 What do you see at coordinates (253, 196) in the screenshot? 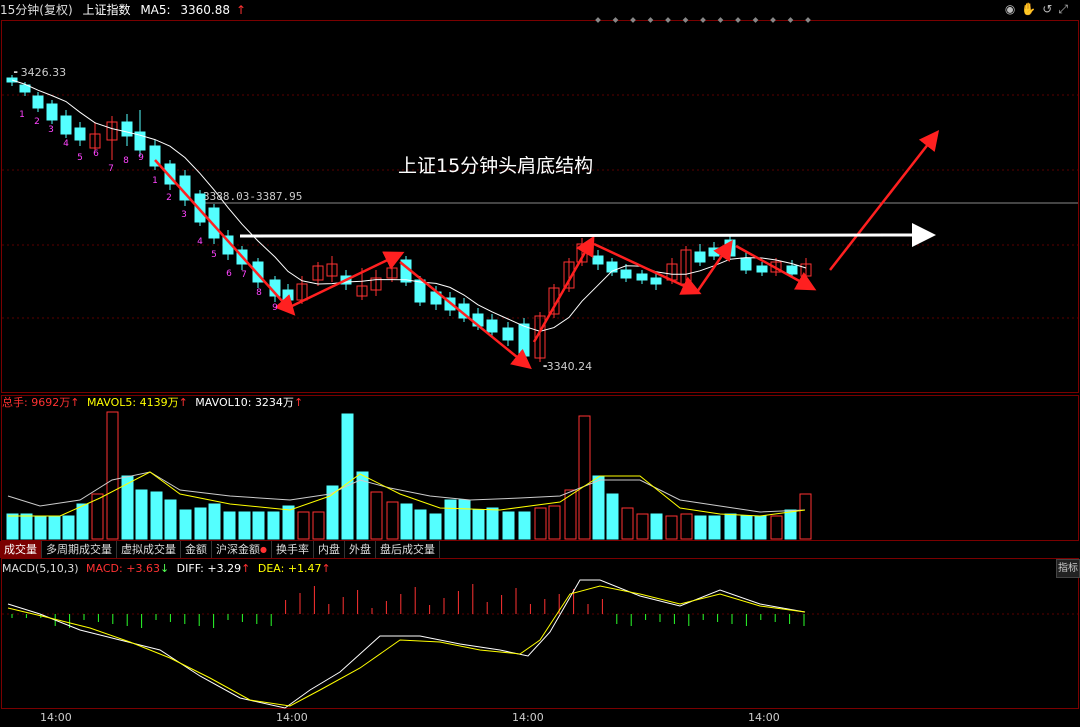
I see `resistance-label: 3388.03-3387.95` at bounding box center [253, 196].